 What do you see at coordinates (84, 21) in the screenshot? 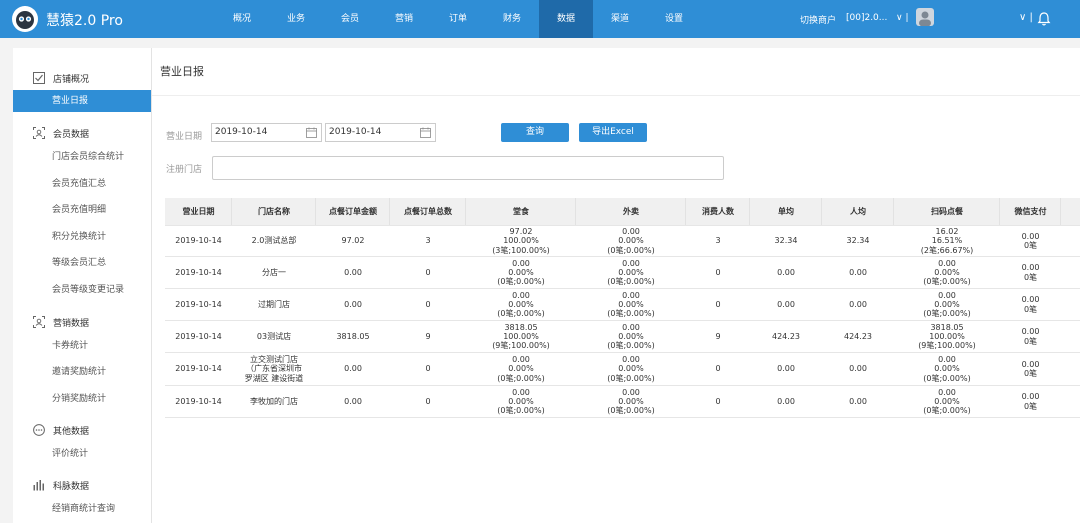
I see `brand-name: 慧猿2.0 Pro` at bounding box center [84, 21].